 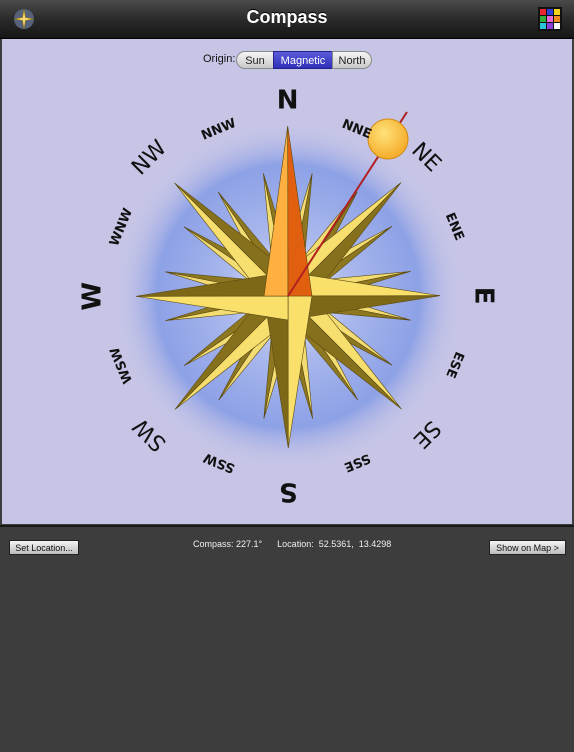 I want to click on compass-label: NE, so click(x=425, y=157).